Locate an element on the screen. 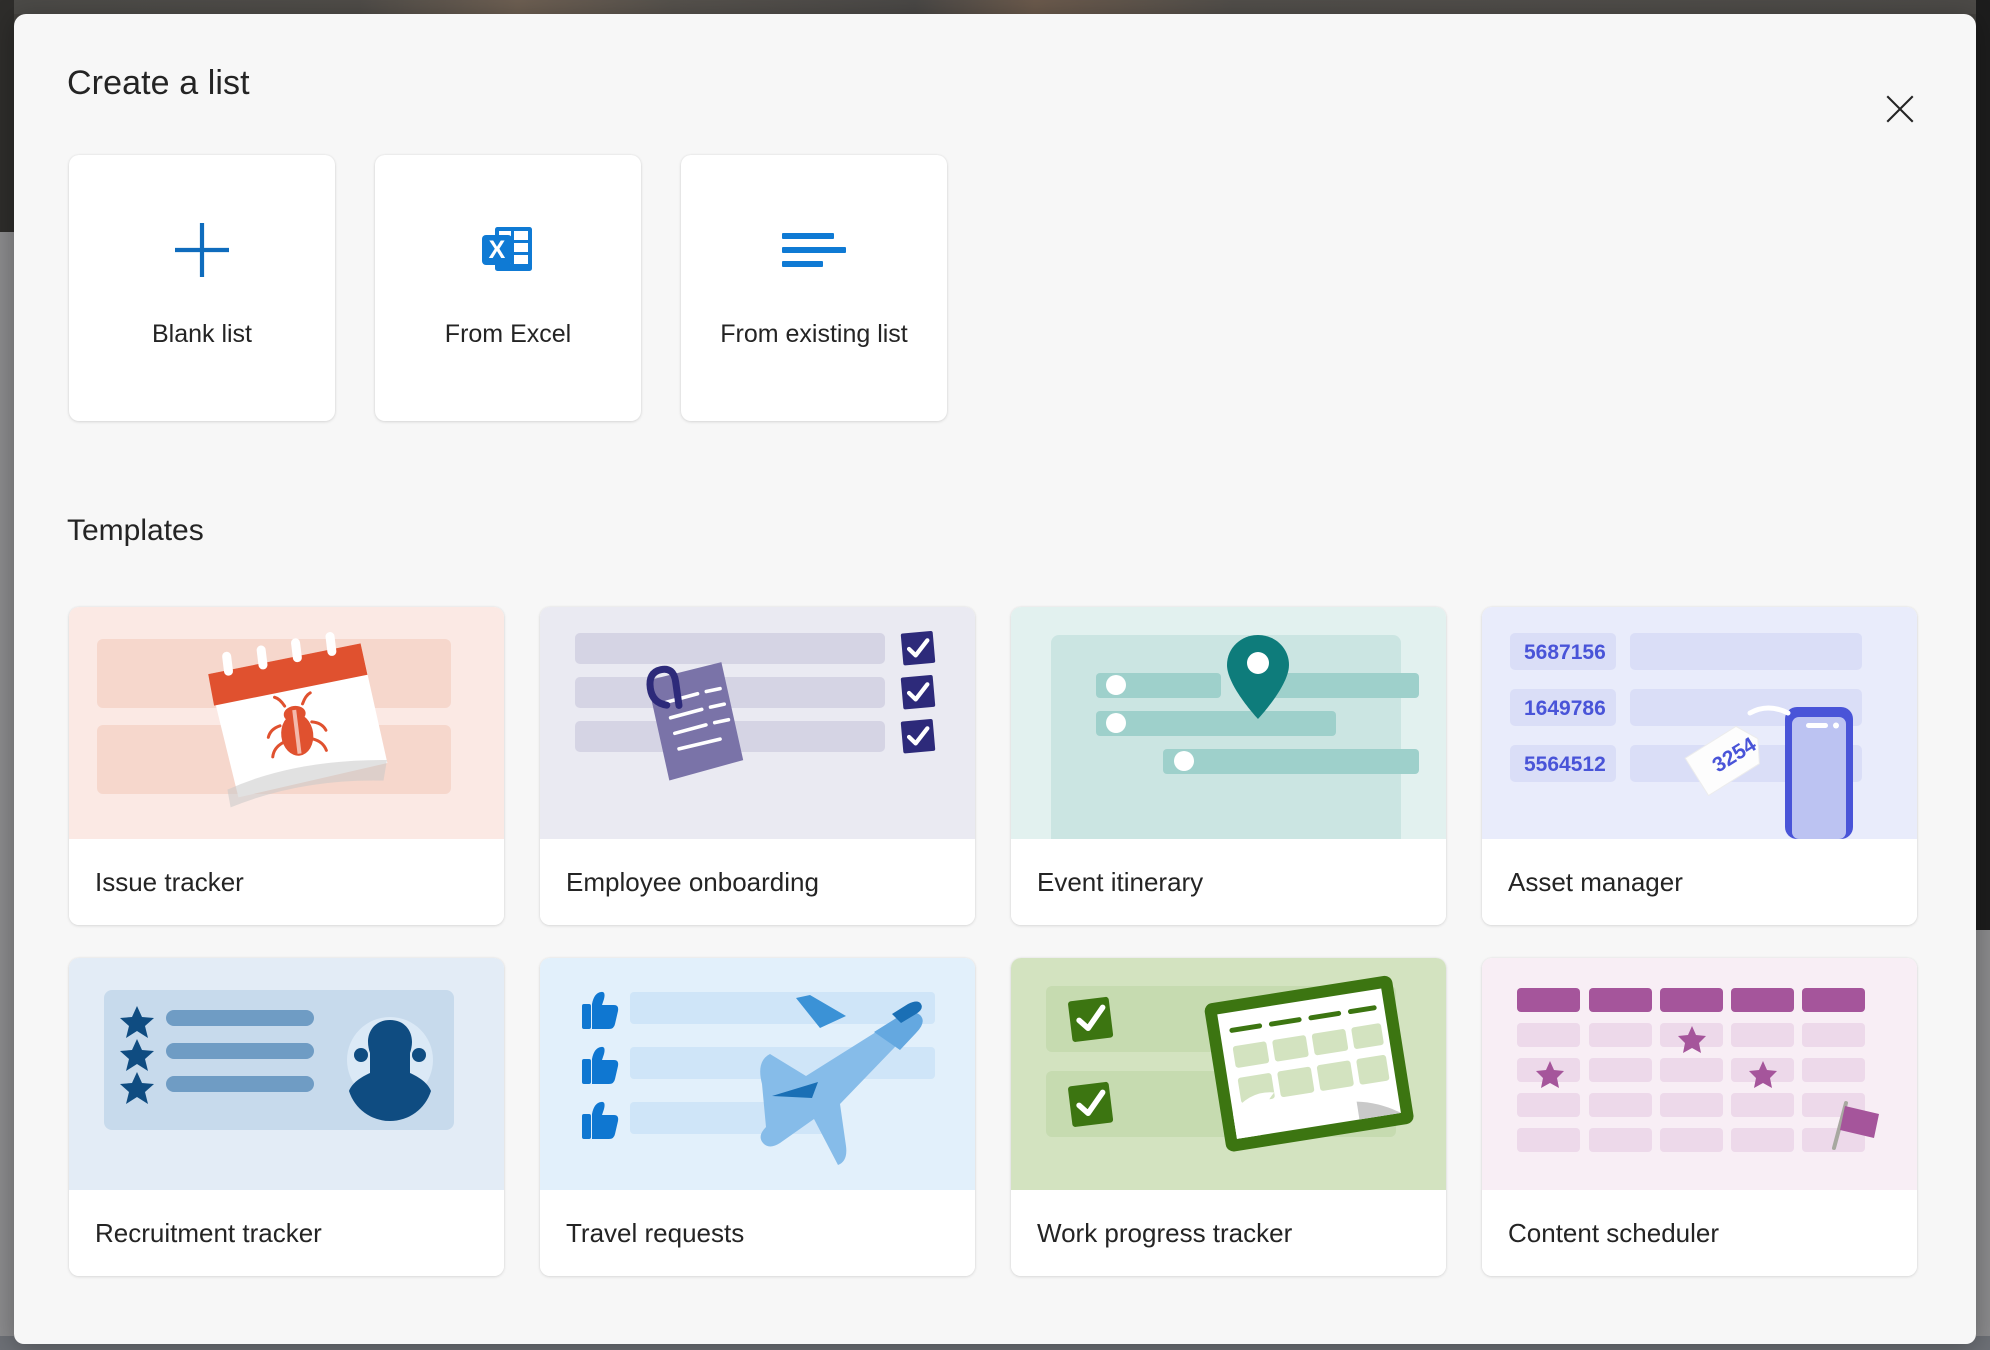 The height and width of the screenshot is (1350, 1990). template-name-asset-manager: Asset manager is located at coordinates (1699, 882).